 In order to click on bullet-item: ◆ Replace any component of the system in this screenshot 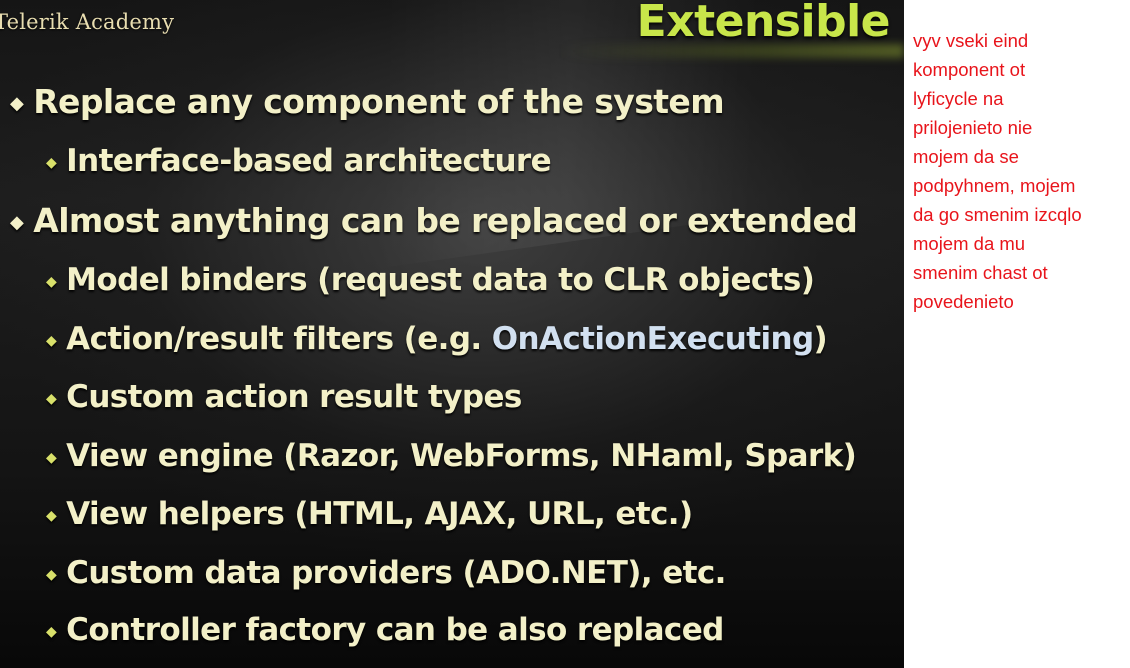, I will do `click(367, 101)`.